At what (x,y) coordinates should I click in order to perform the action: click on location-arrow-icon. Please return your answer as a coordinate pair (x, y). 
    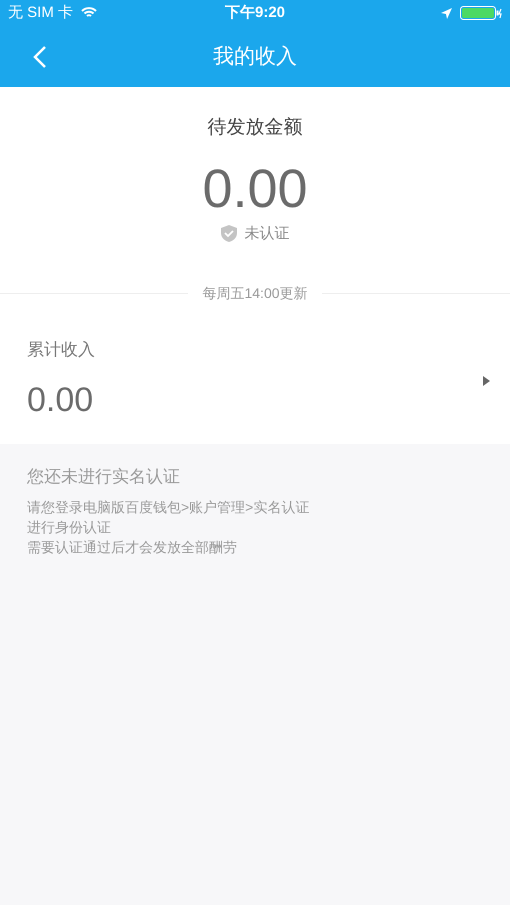
    Looking at the image, I should click on (446, 13).